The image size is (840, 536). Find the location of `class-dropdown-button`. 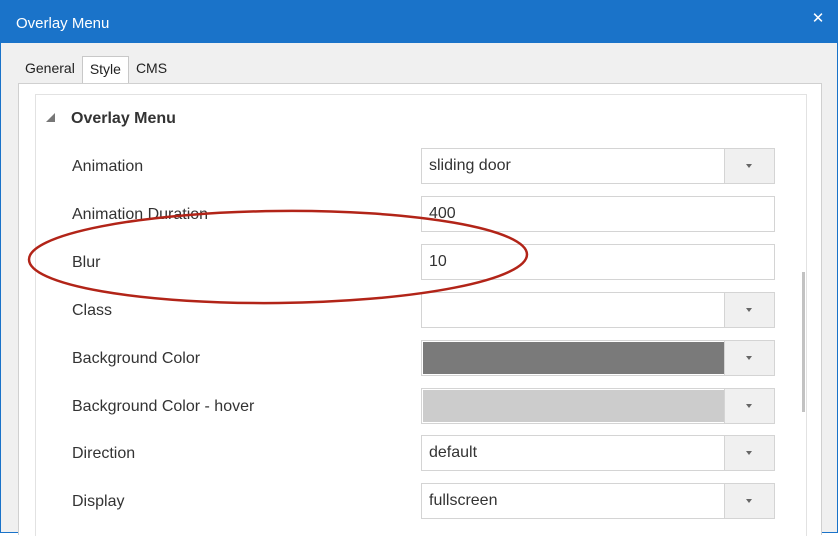

class-dropdown-button is located at coordinates (749, 310).